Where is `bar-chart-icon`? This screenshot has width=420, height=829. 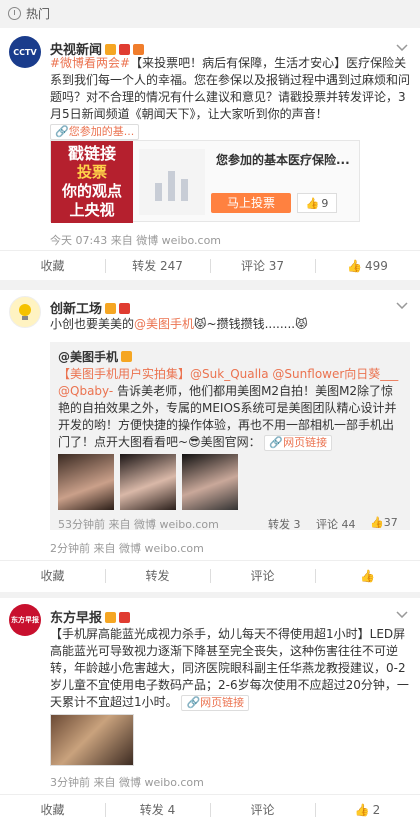
bar-chart-icon is located at coordinates (172, 182).